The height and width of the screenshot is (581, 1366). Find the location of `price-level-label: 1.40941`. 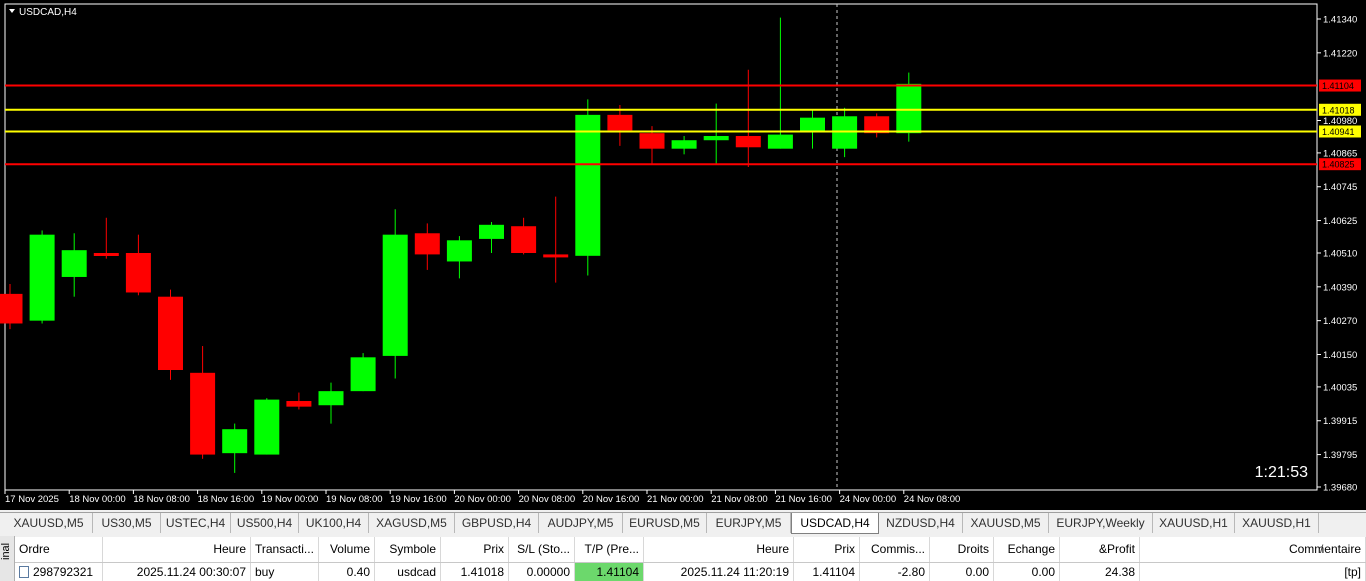

price-level-label: 1.40941 is located at coordinates (1338, 132).